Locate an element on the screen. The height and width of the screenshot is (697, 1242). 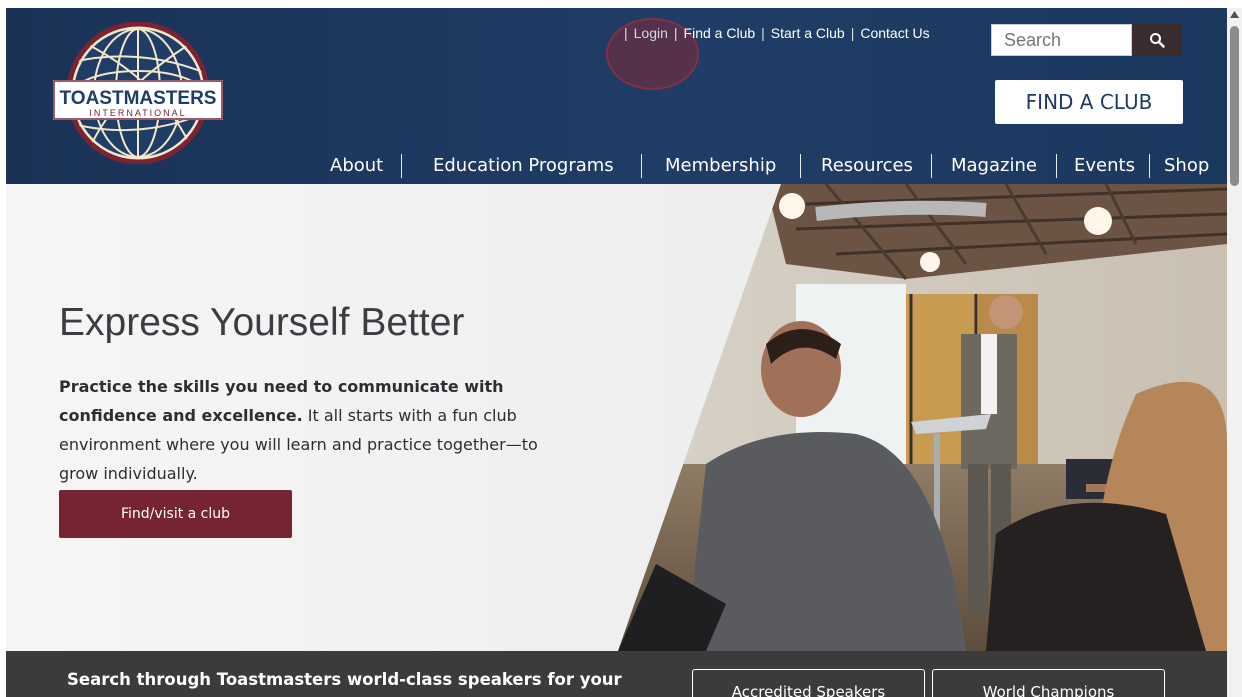
find-a-club-button: FIND A CLUB is located at coordinates (1089, 102).